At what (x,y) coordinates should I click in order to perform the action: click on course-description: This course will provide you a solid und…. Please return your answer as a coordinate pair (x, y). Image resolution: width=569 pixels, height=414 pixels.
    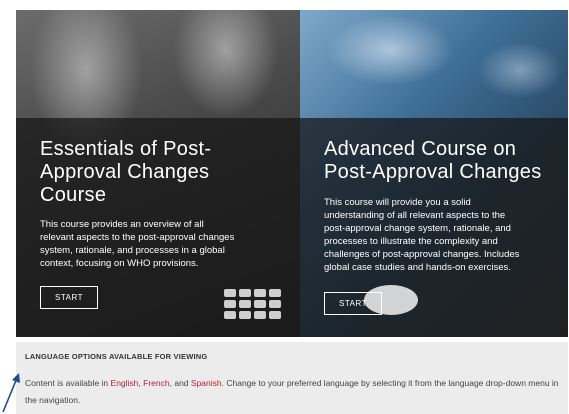
    Looking at the image, I should click on (422, 235).